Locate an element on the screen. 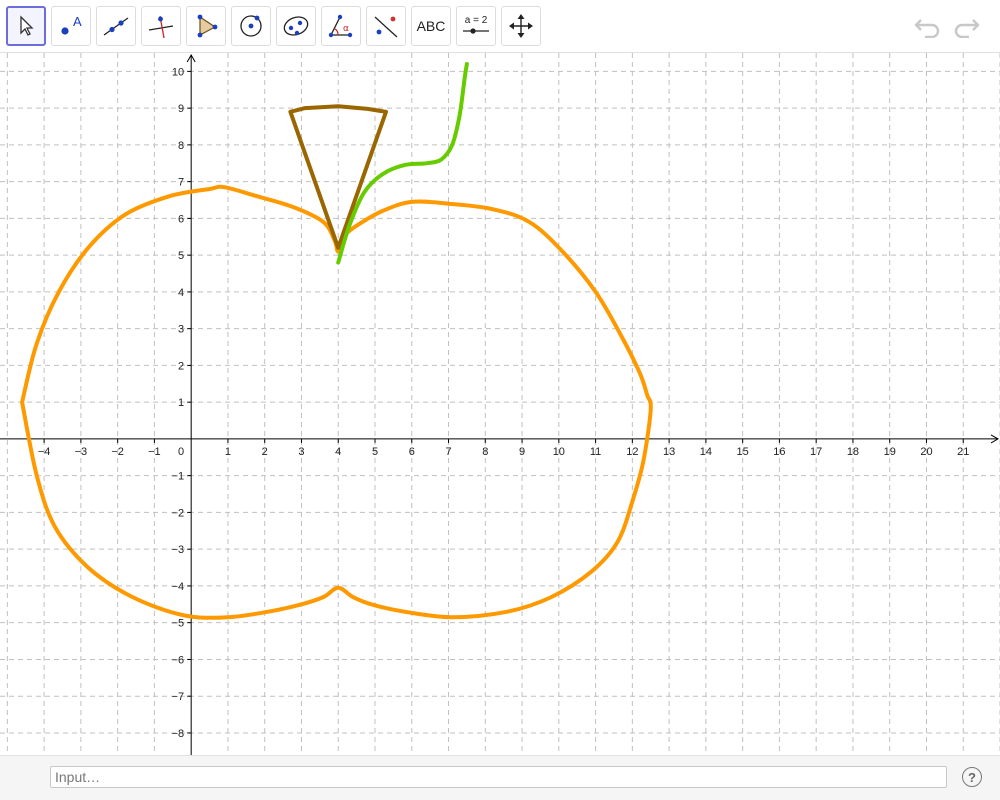 Image resolution: width=1000 pixels, height=800 pixels. x-tick-label: −1 is located at coordinates (154, 452).